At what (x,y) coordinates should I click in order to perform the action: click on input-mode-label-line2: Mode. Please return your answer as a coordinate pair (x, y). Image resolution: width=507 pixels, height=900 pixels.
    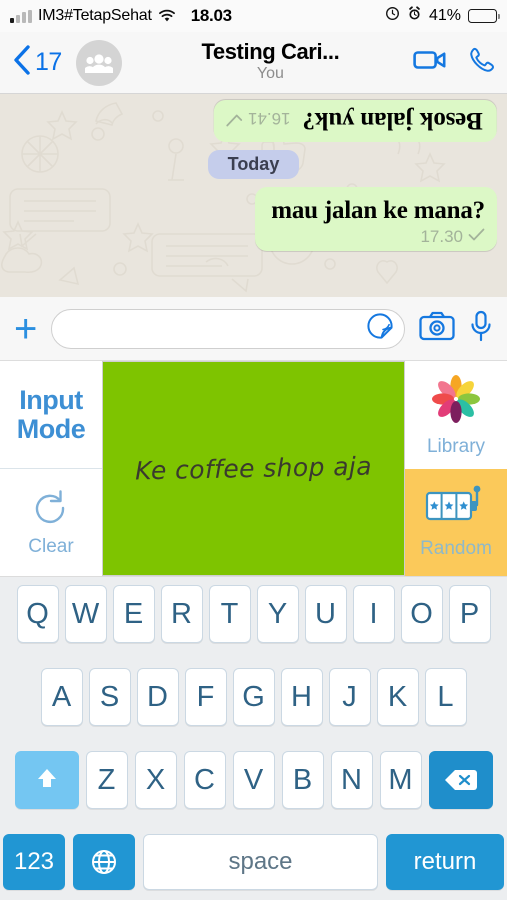
    Looking at the image, I should click on (51, 428).